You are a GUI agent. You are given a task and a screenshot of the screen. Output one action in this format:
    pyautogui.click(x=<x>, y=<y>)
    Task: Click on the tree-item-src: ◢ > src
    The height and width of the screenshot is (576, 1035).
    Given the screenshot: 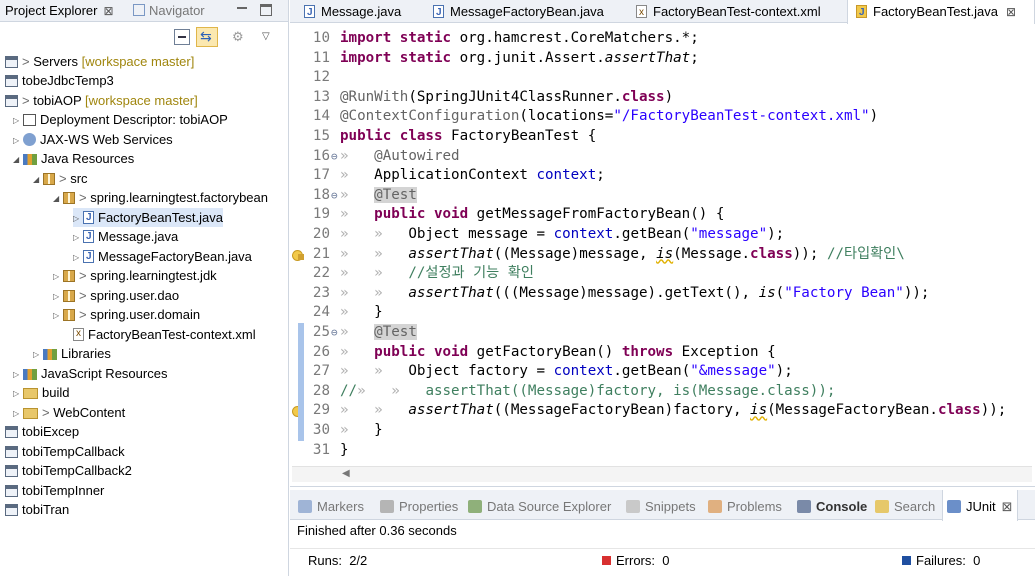 What is the action you would take?
    pyautogui.click(x=60, y=178)
    